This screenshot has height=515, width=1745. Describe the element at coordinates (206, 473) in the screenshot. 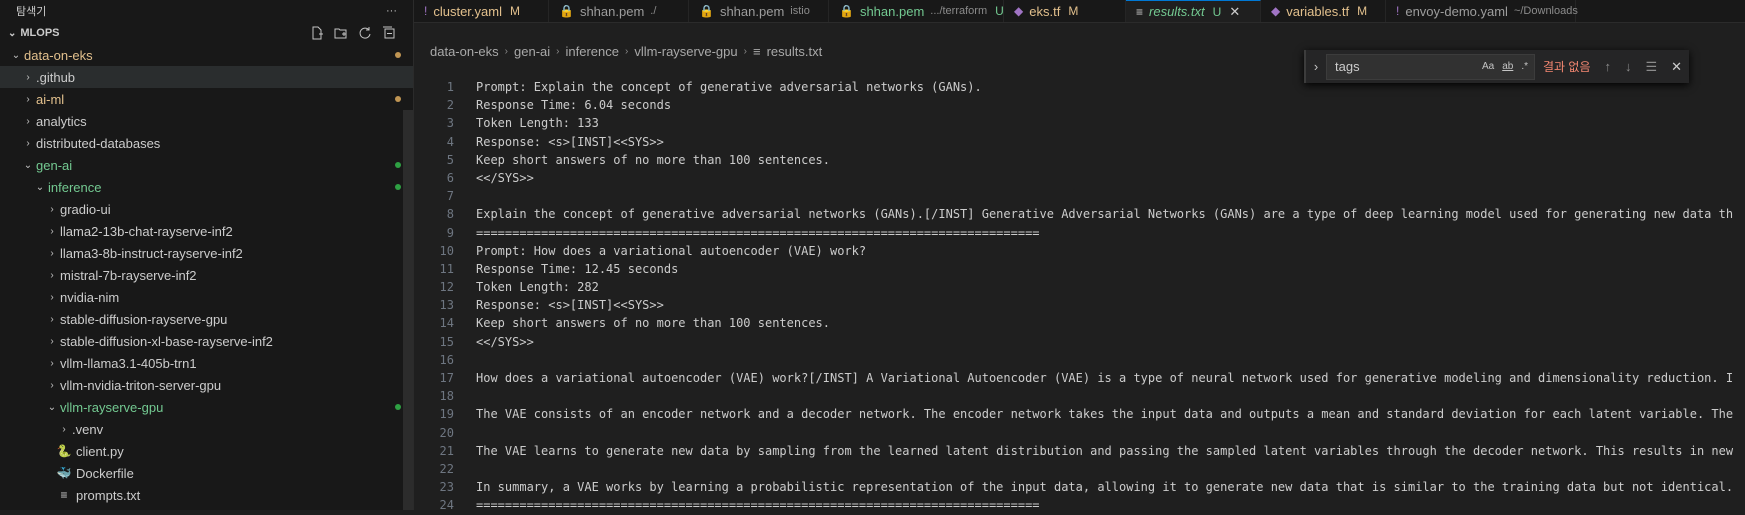

I see `file-item: 🐳 Dockerfile` at that location.